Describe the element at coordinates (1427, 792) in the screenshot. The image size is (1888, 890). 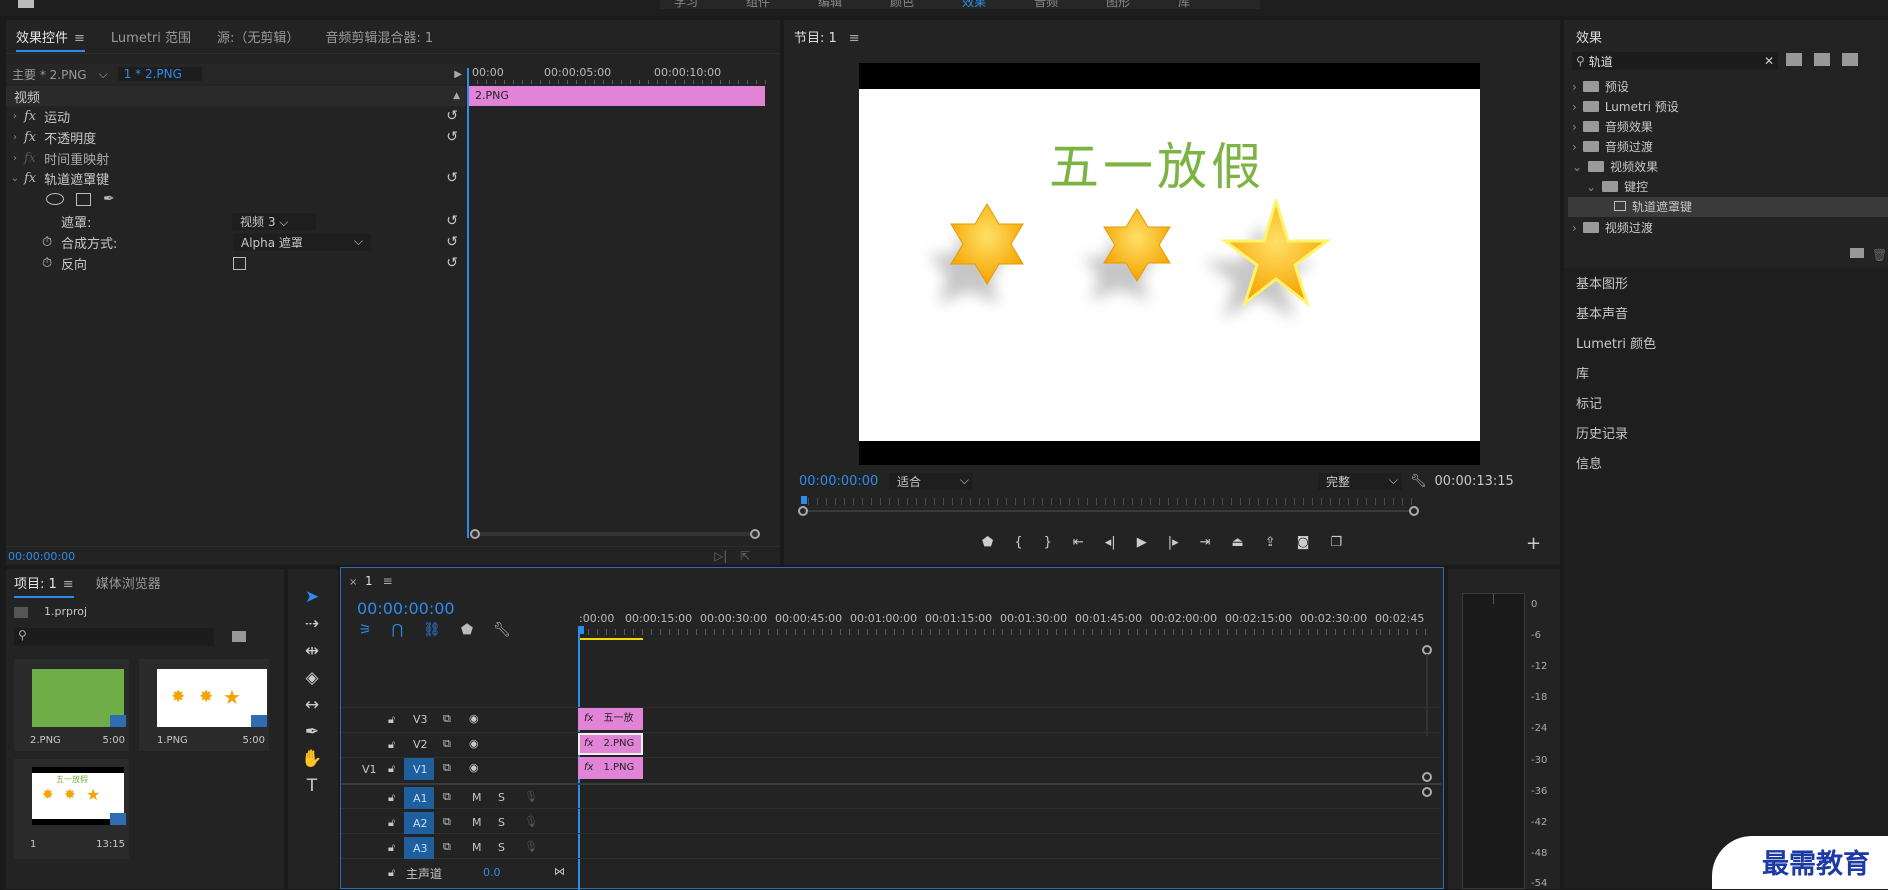
I see `vertical-zoom-handle` at that location.